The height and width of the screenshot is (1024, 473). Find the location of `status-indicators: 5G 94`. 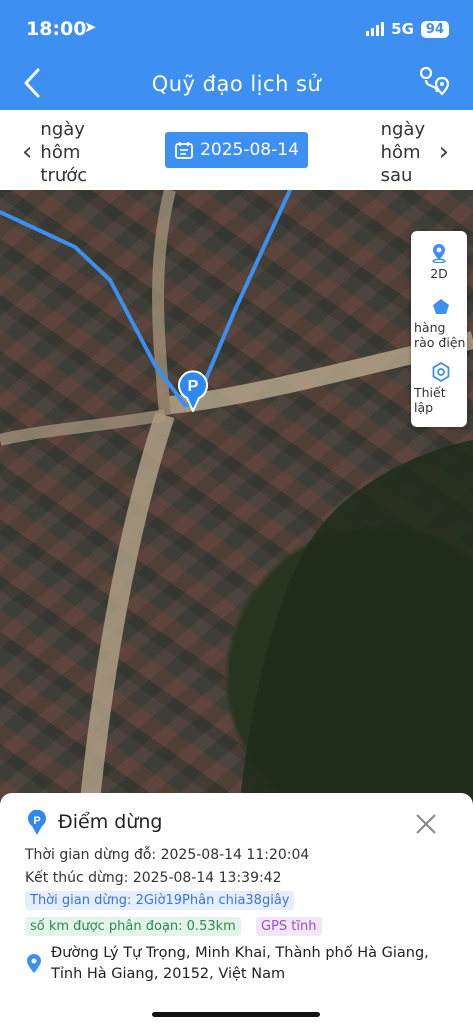

status-indicators: 5G 94 is located at coordinates (407, 29).